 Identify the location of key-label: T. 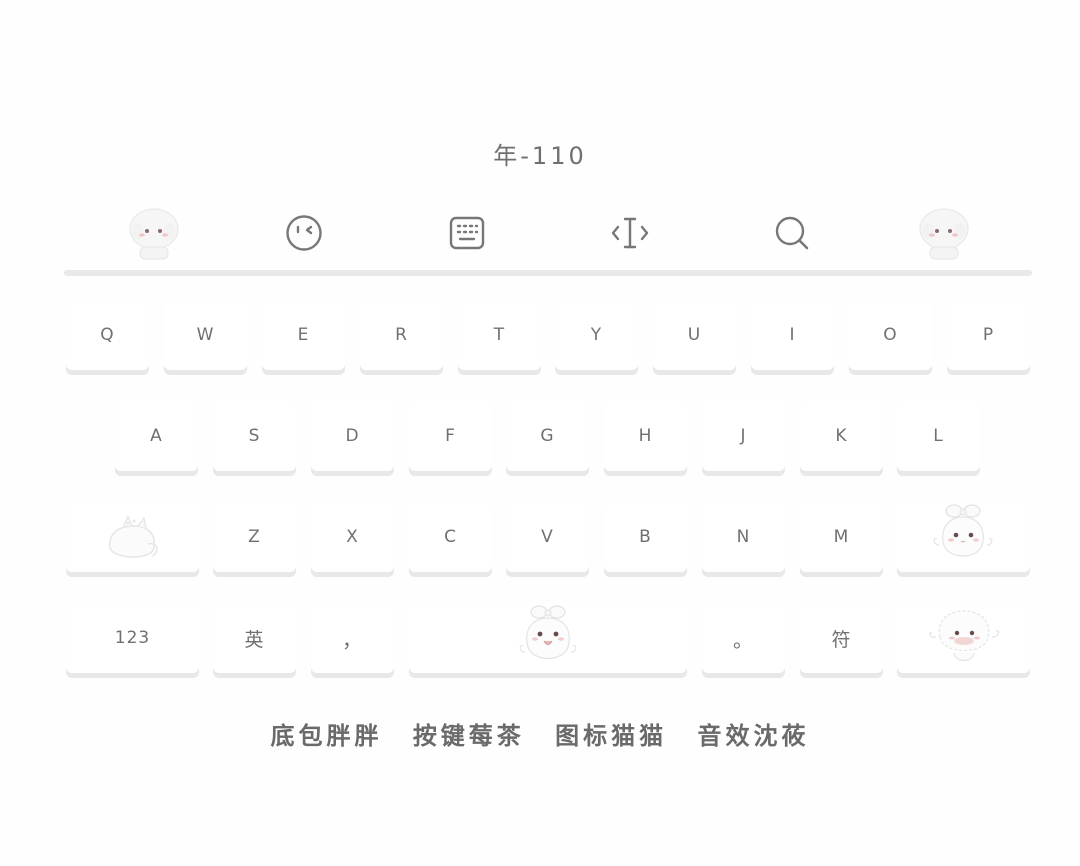
(499, 335).